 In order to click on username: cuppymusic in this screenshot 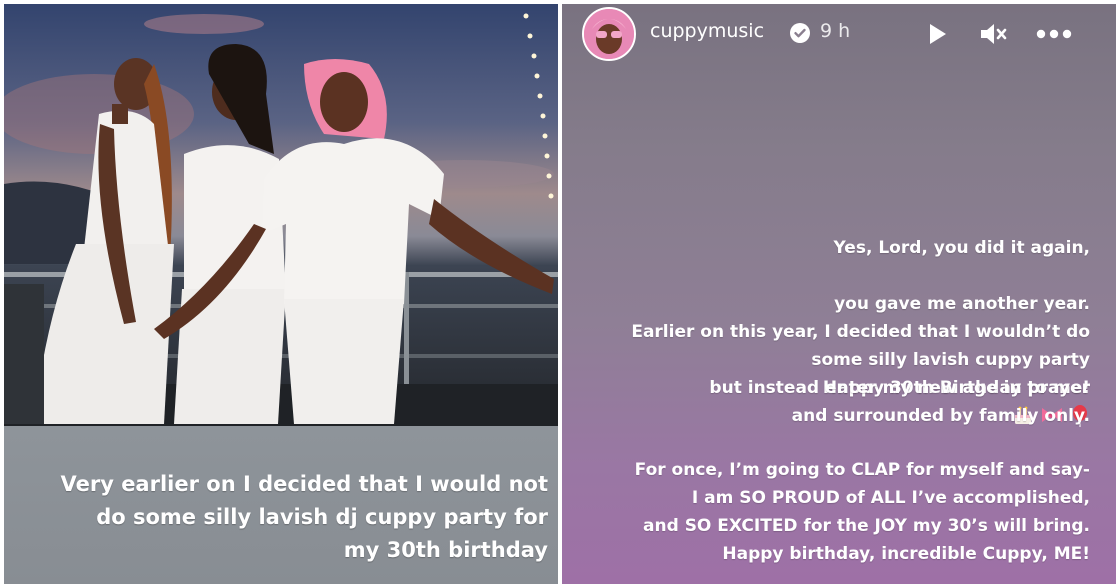, I will do `click(707, 31)`.